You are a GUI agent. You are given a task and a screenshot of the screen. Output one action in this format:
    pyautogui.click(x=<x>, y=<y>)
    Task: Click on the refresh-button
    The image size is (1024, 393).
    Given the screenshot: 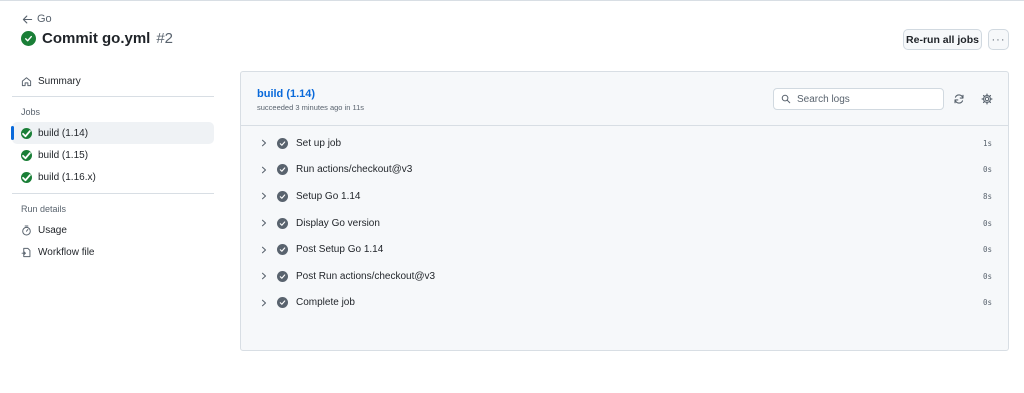 What is the action you would take?
    pyautogui.click(x=959, y=99)
    